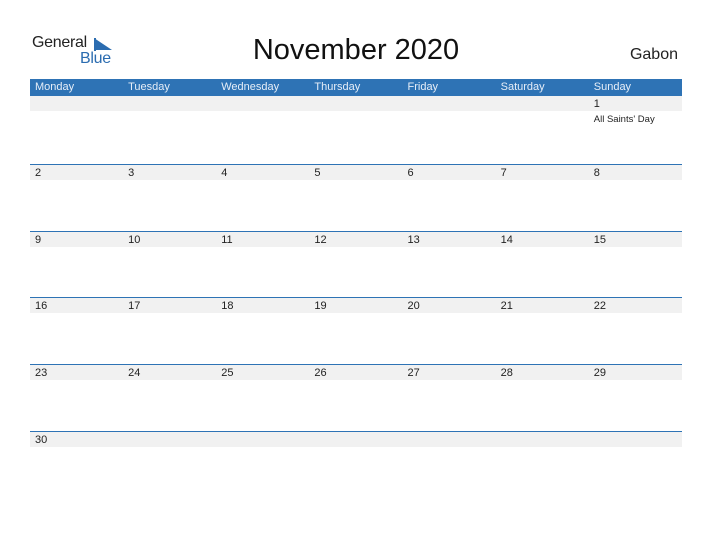 Image resolution: width=712 pixels, height=550 pixels. What do you see at coordinates (227, 306) in the screenshot?
I see `day-number: 18` at bounding box center [227, 306].